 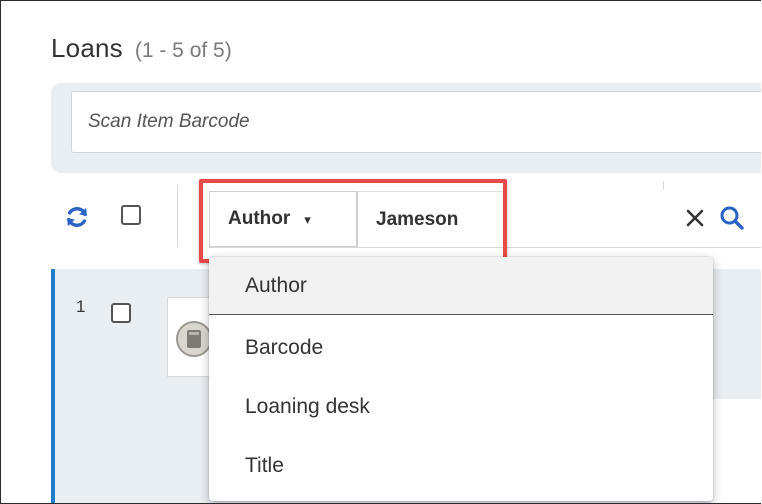 I want to click on page-title: Loans (1 - 5 of 5), so click(x=141, y=48).